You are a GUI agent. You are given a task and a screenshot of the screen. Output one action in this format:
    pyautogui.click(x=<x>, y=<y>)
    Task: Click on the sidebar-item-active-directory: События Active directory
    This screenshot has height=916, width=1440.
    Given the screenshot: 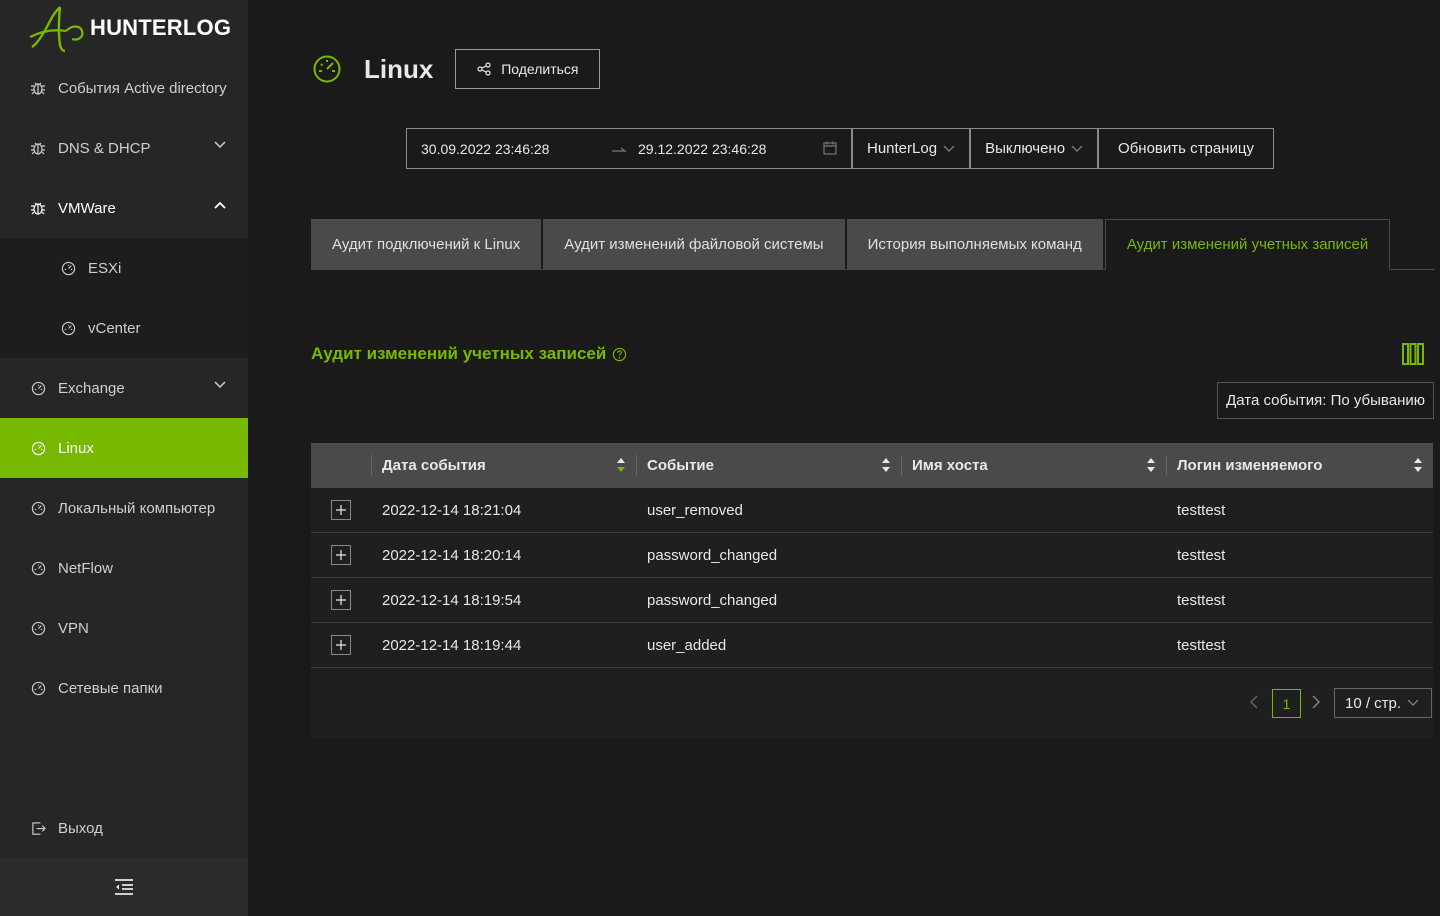 What is the action you would take?
    pyautogui.click(x=124, y=88)
    